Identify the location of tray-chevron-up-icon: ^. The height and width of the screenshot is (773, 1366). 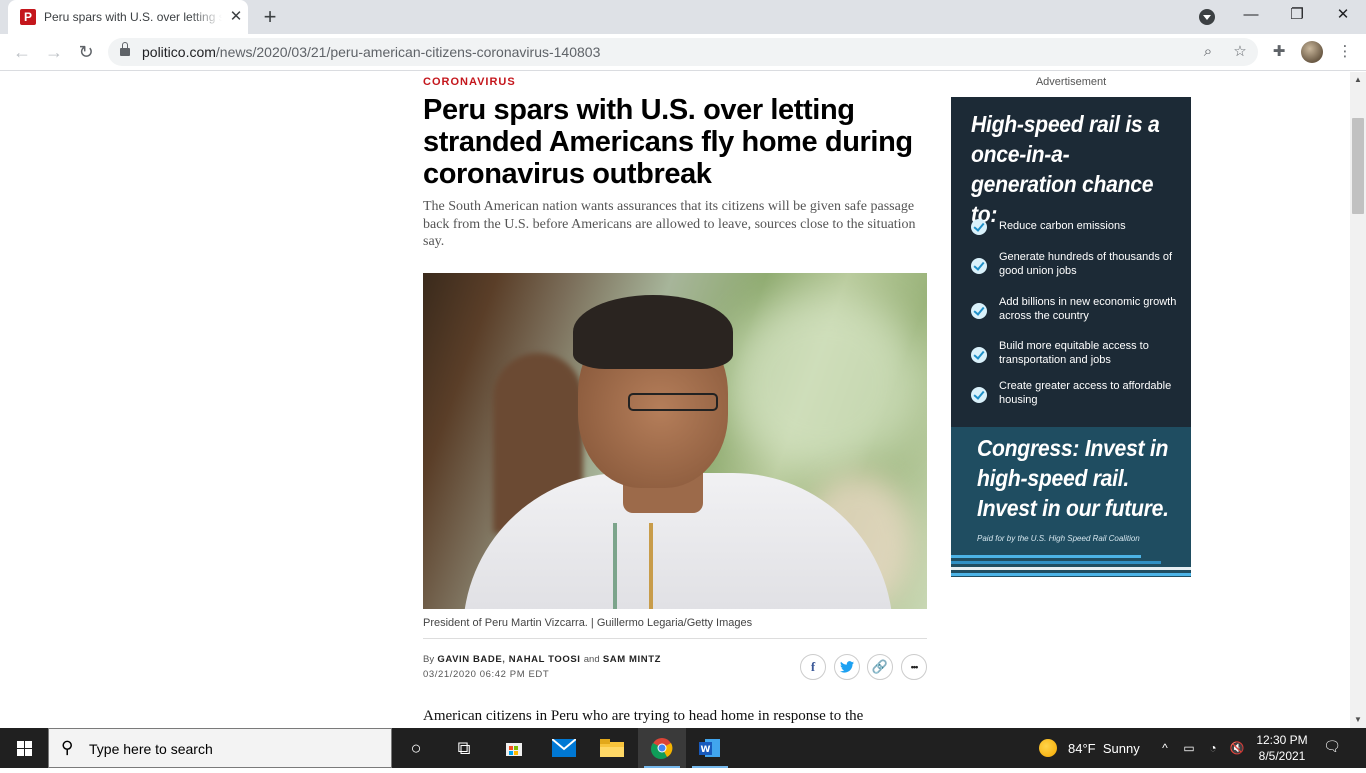
(1165, 748).